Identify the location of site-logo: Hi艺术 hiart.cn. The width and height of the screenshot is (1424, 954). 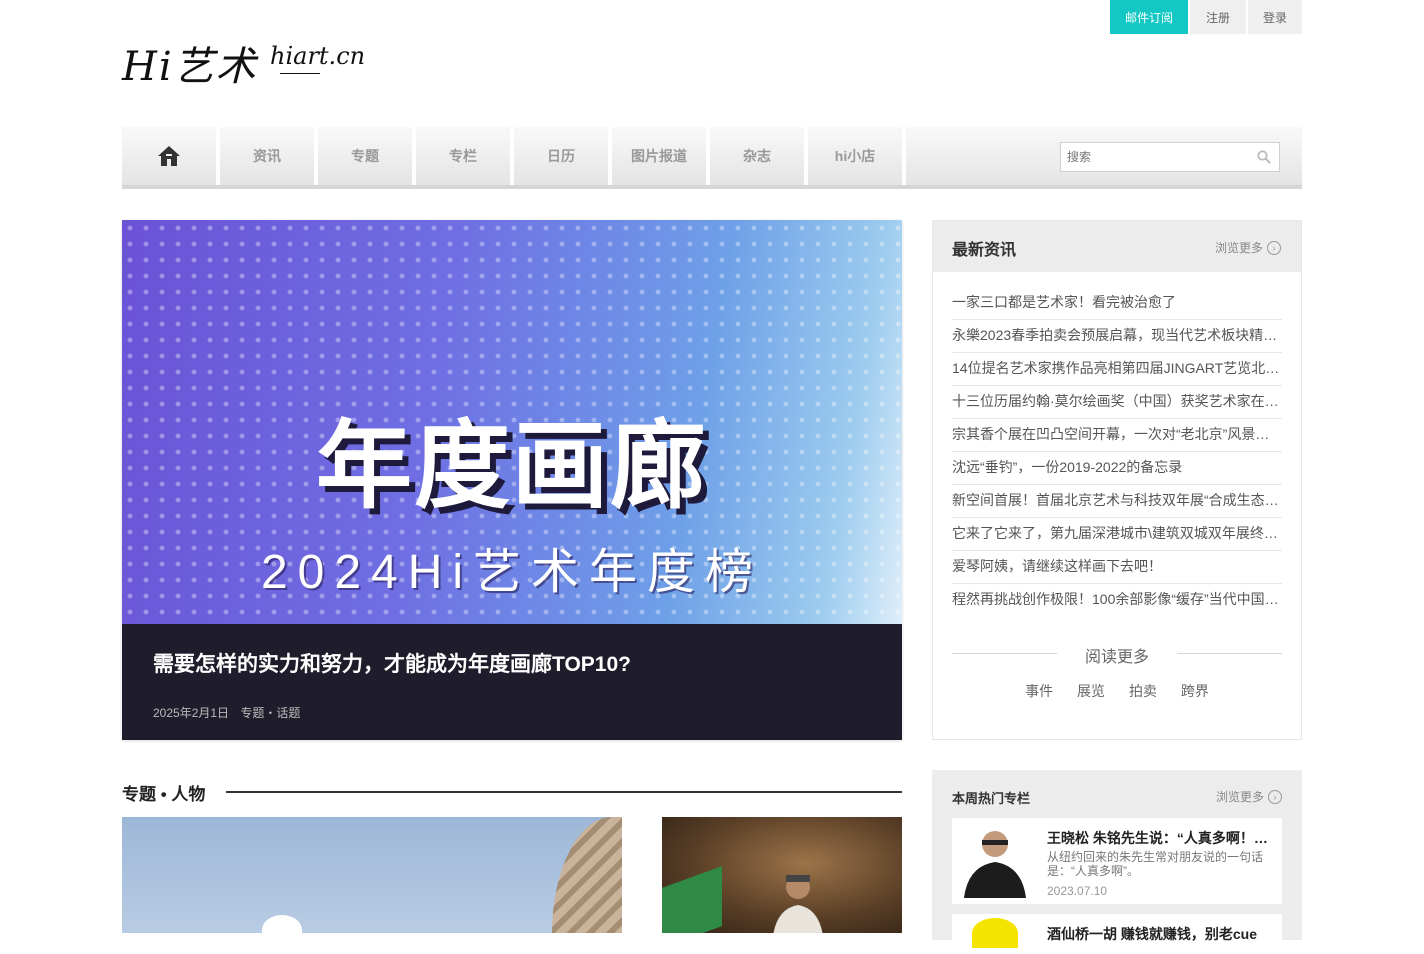
(244, 65).